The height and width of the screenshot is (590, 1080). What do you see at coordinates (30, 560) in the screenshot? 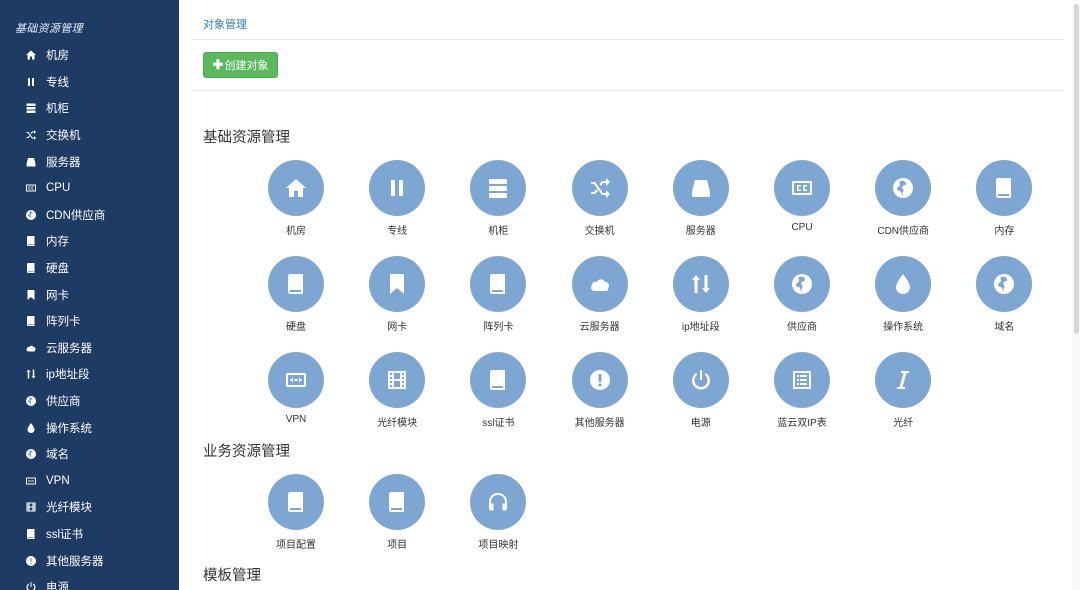
I see `exclamation-icon` at bounding box center [30, 560].